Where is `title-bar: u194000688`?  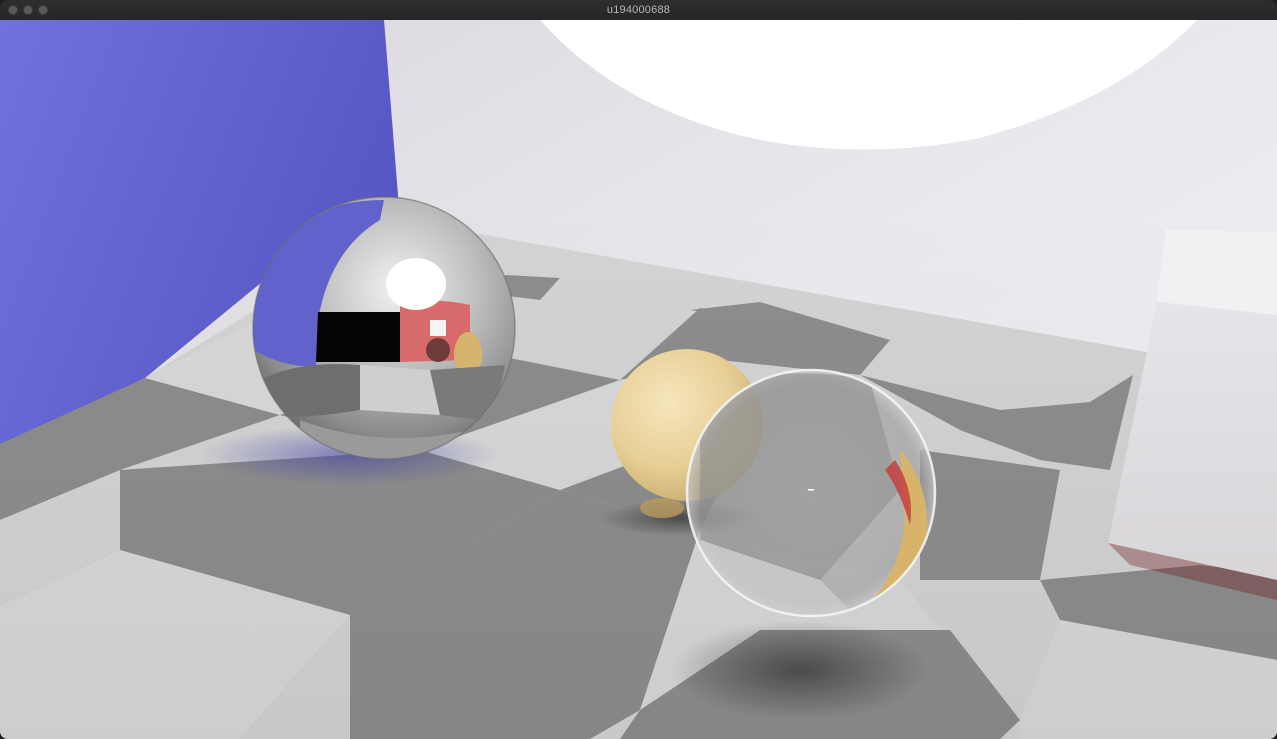 title-bar: u194000688 is located at coordinates (638, 10).